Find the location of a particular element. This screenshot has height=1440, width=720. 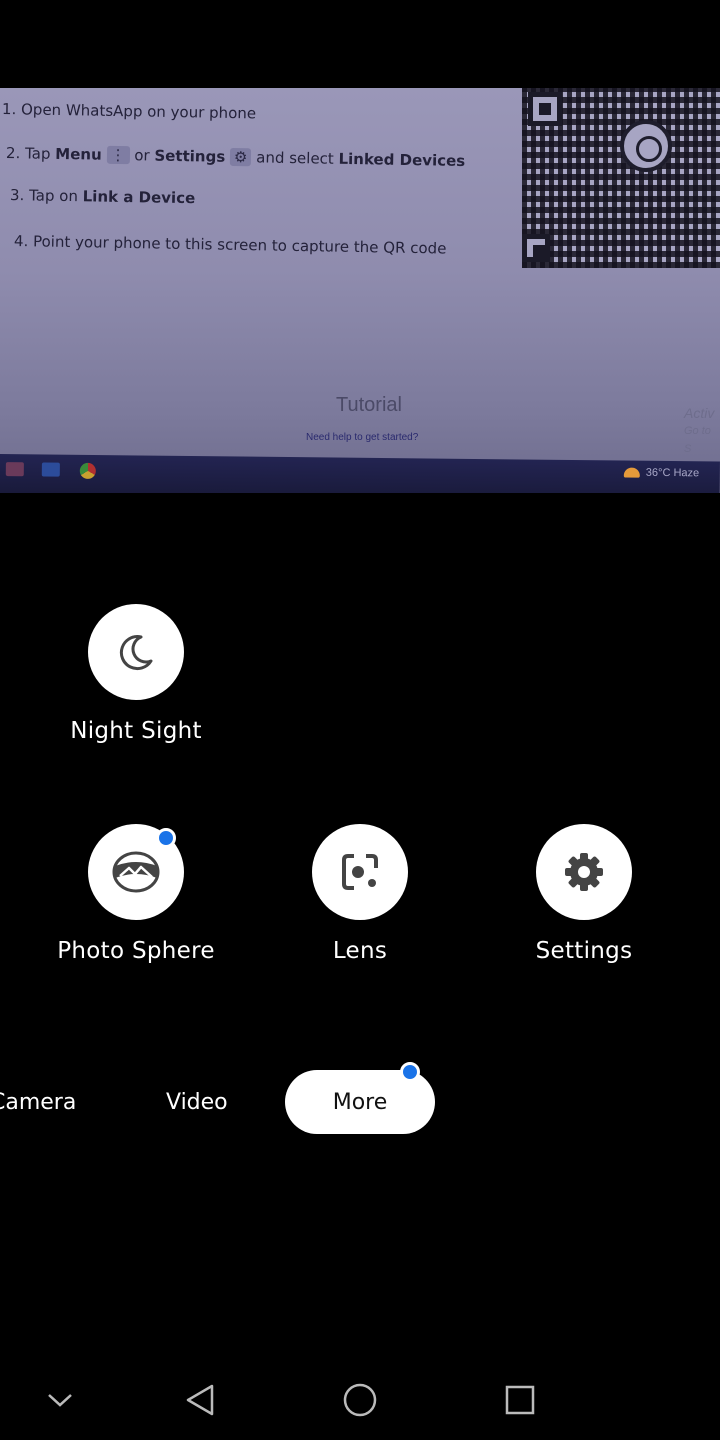

viewfinder-step-3: 3. Tap on Link a Device is located at coordinates (102, 197).